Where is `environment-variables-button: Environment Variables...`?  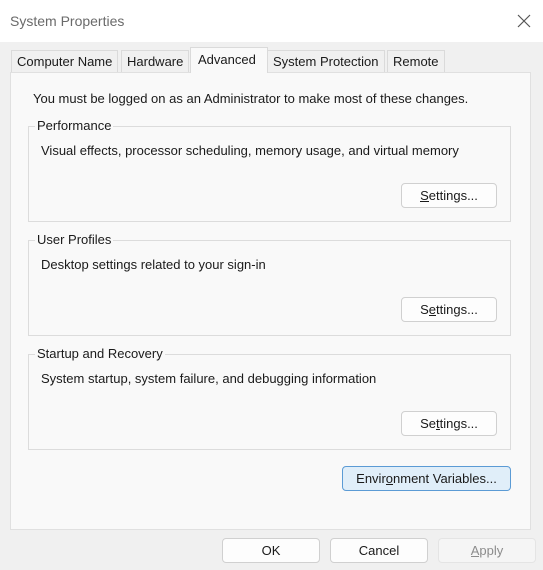 environment-variables-button: Environment Variables... is located at coordinates (426, 478).